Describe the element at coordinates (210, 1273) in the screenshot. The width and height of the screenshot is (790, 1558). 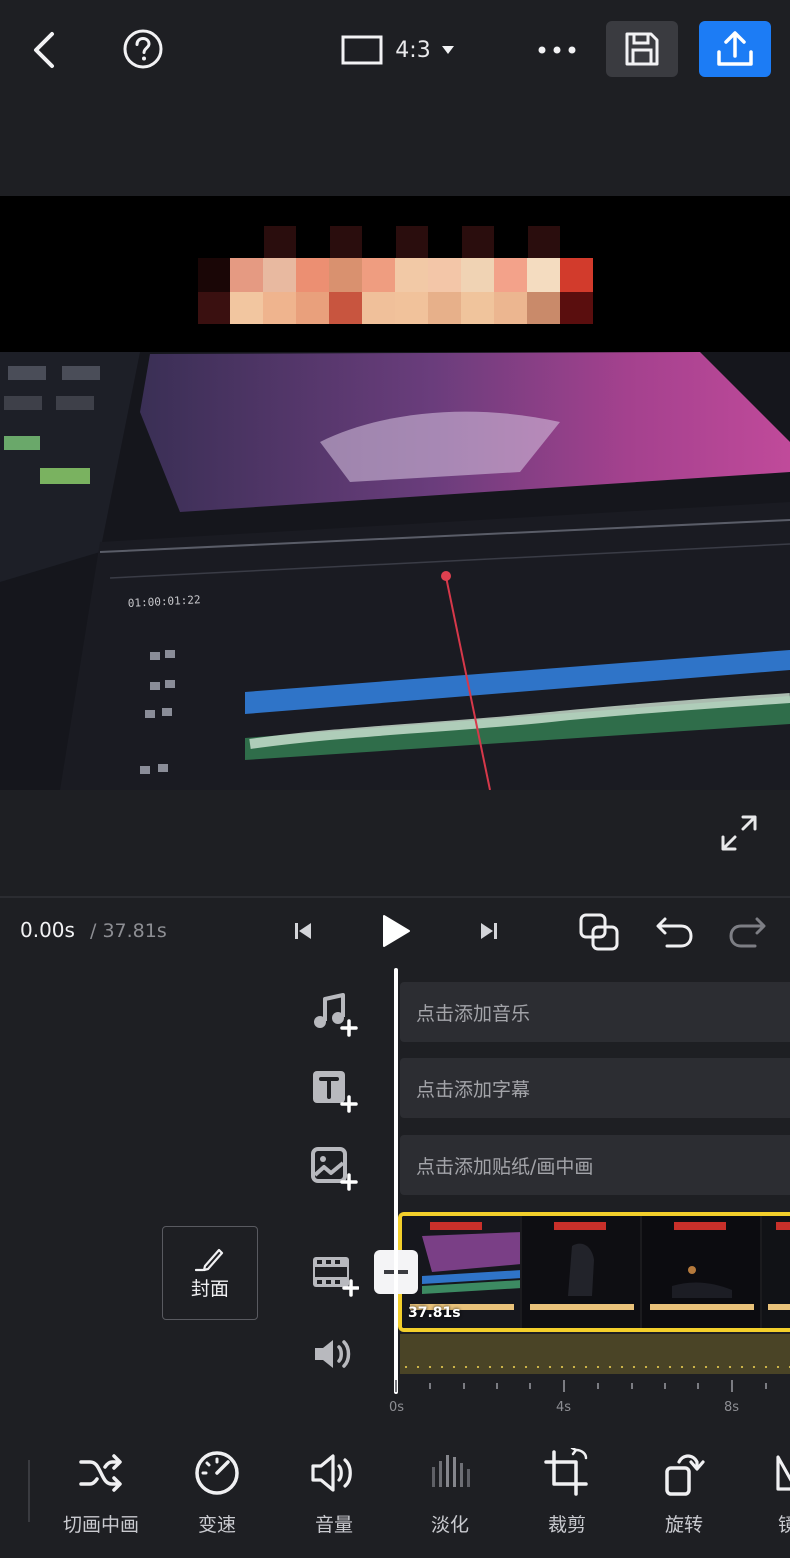
I see `cover-button: 封面` at that location.